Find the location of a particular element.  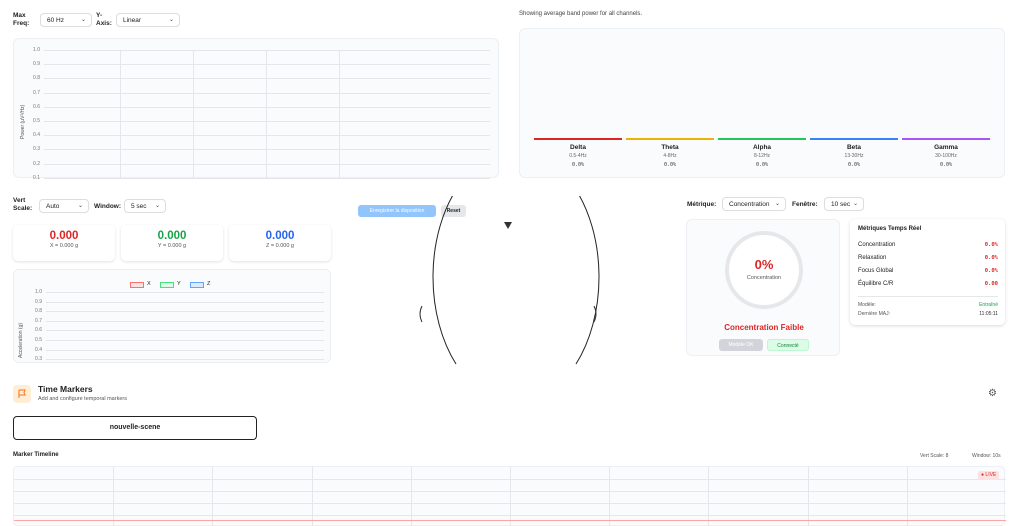

accel-tick: 0.5 is located at coordinates (38, 340).